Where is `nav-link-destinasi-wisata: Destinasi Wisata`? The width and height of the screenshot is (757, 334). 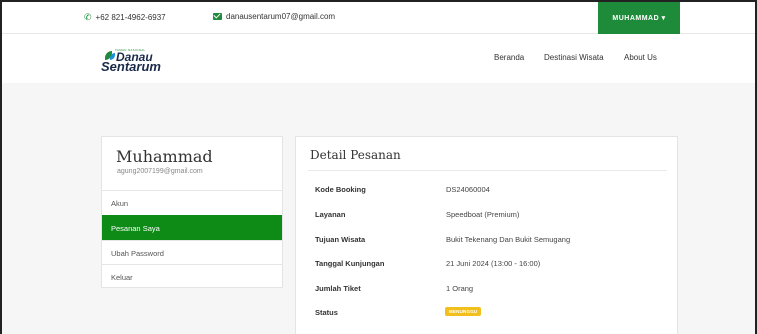 nav-link-destinasi-wisata: Destinasi Wisata is located at coordinates (574, 57).